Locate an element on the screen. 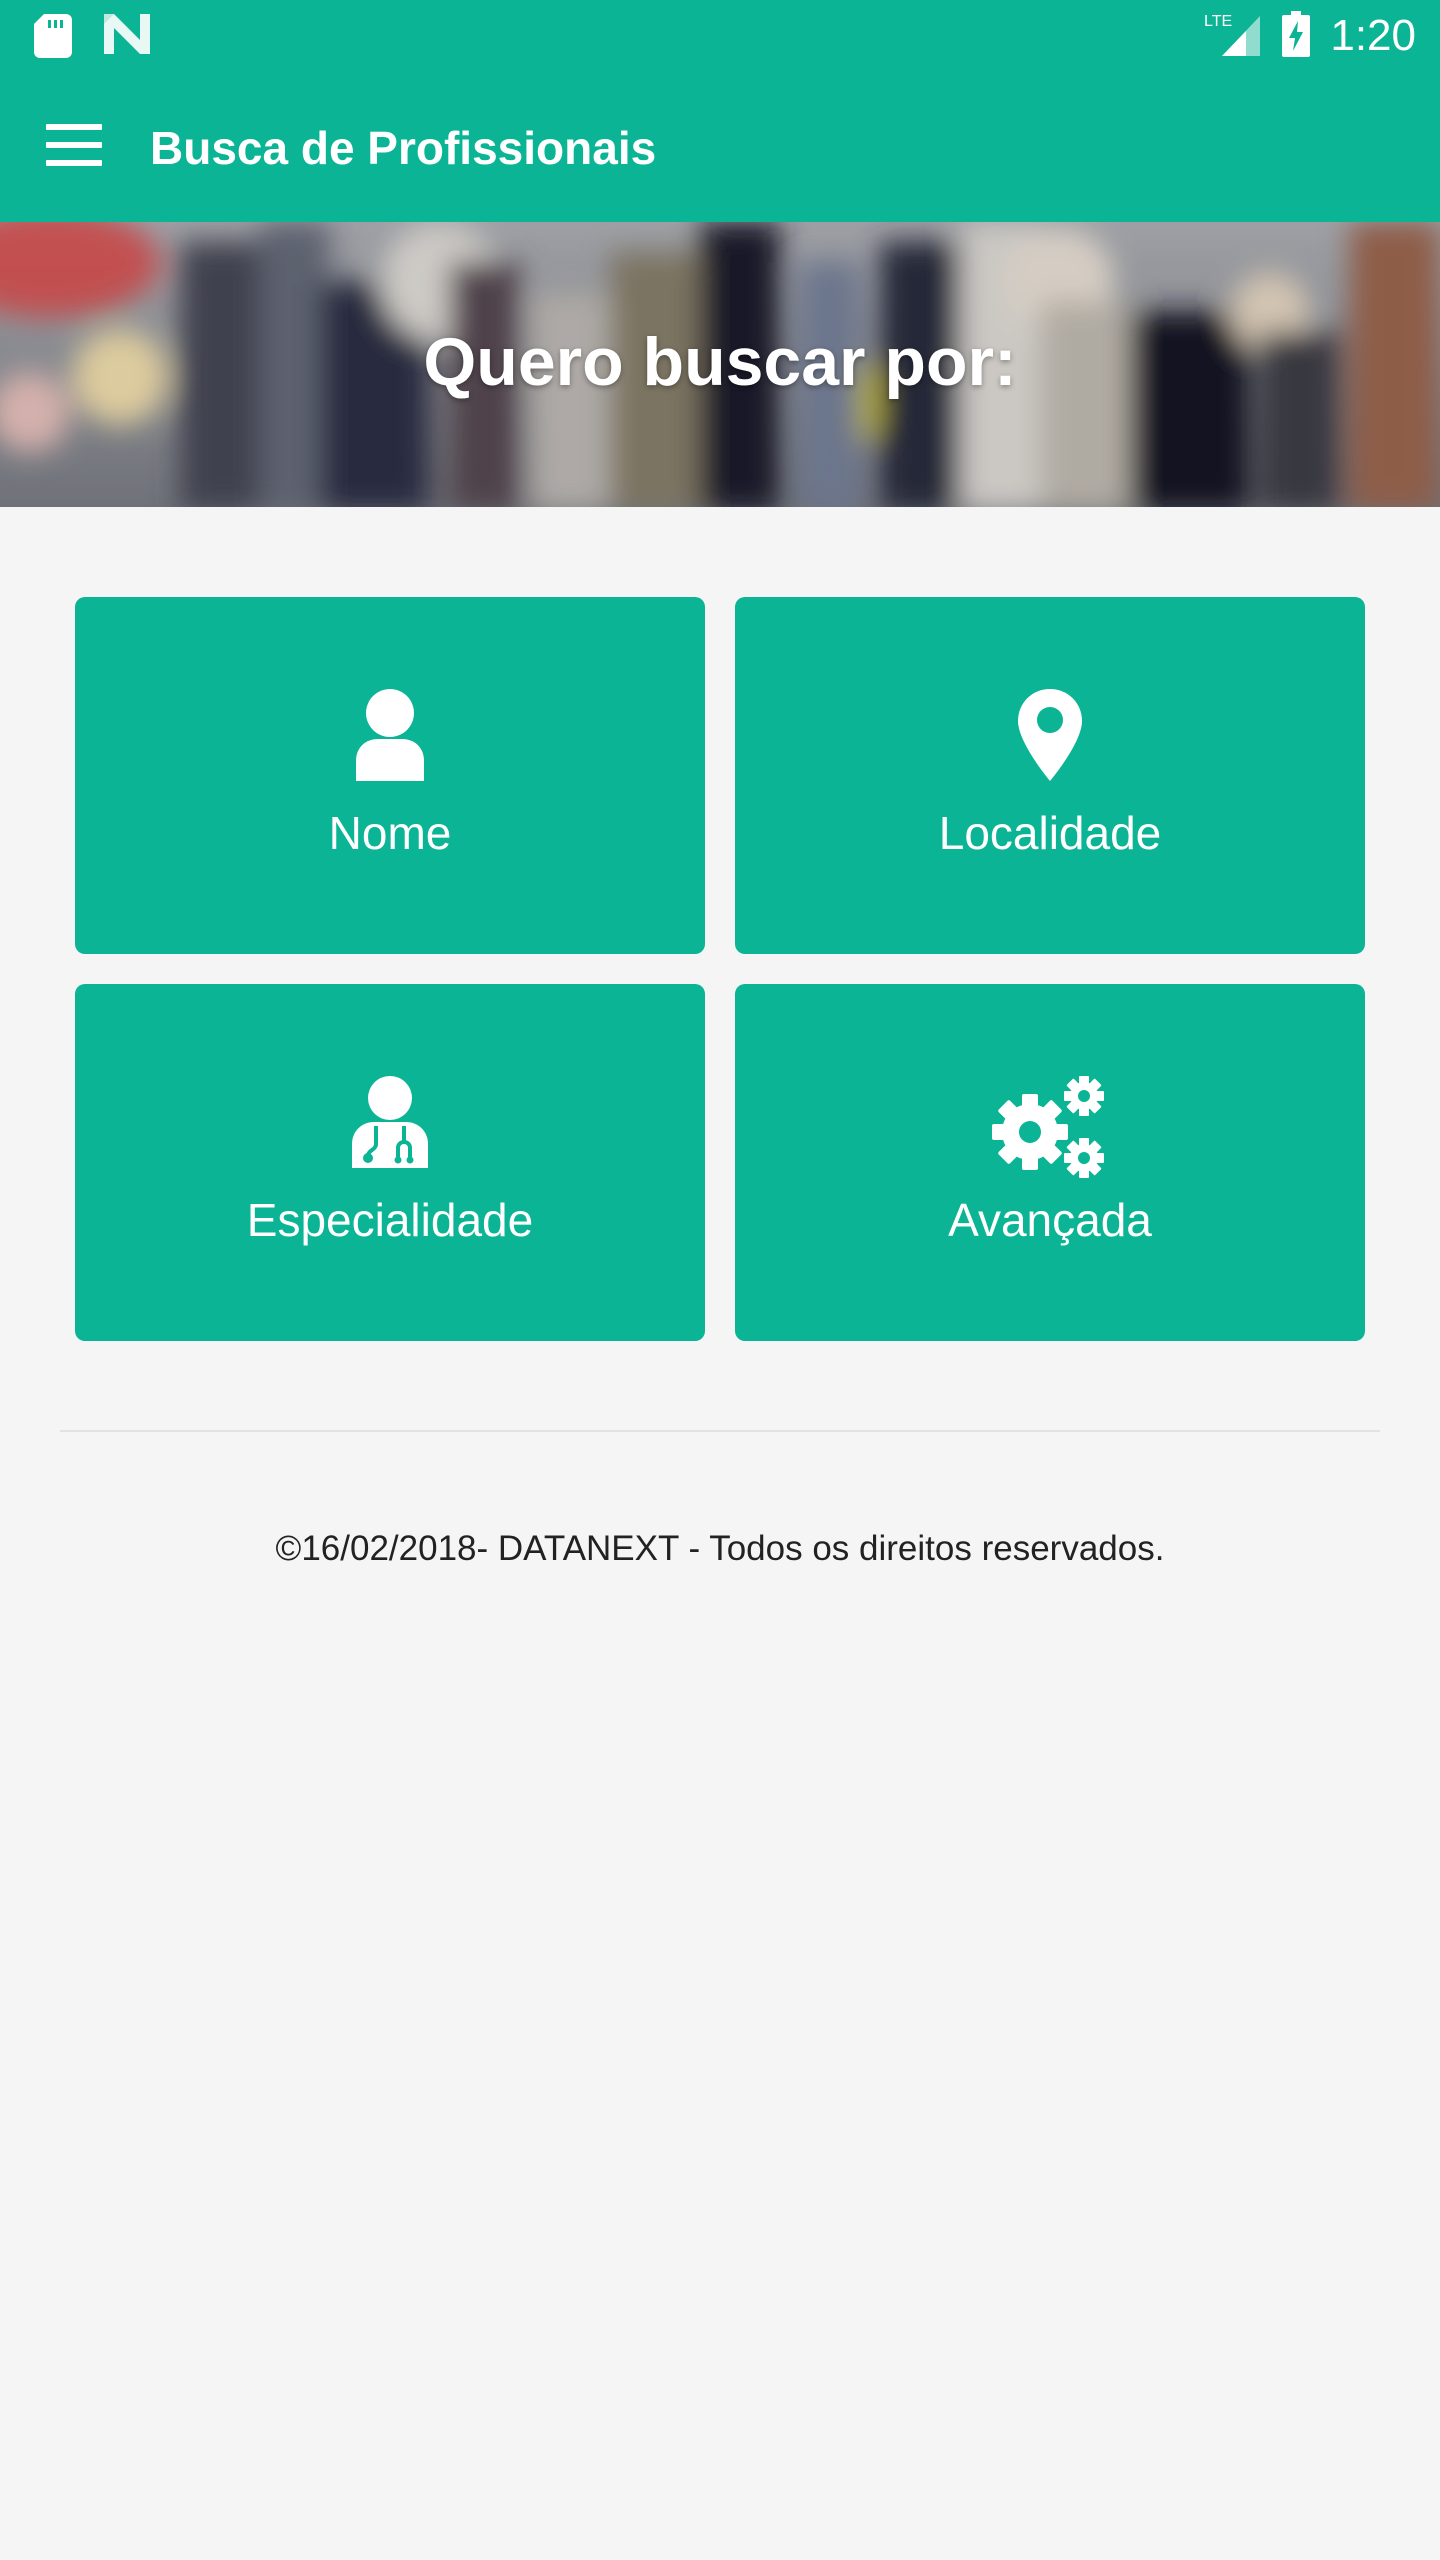 This screenshot has height=2560, width=1440. clock: 1:20 is located at coordinates (1373, 35).